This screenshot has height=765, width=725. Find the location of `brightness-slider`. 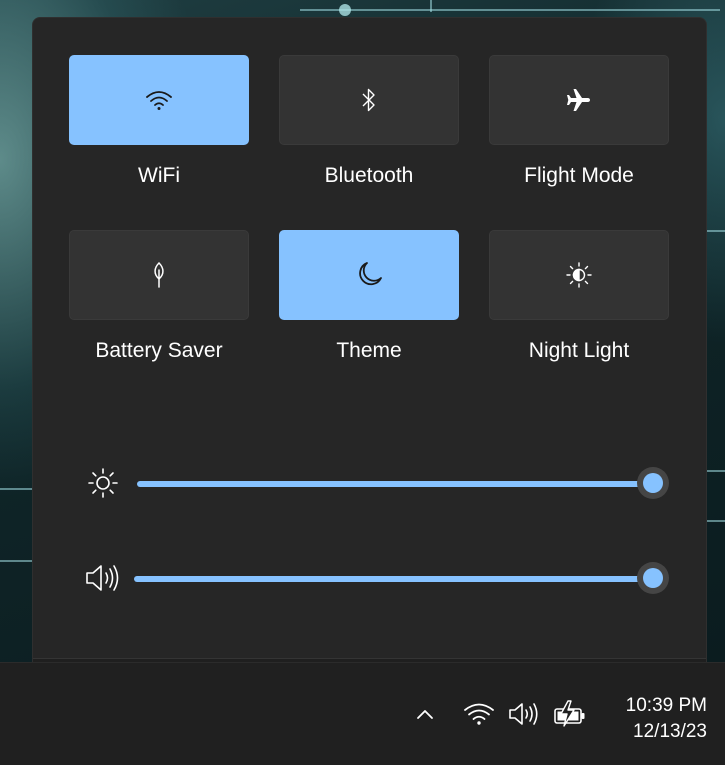

brightness-slider is located at coordinates (378, 483).